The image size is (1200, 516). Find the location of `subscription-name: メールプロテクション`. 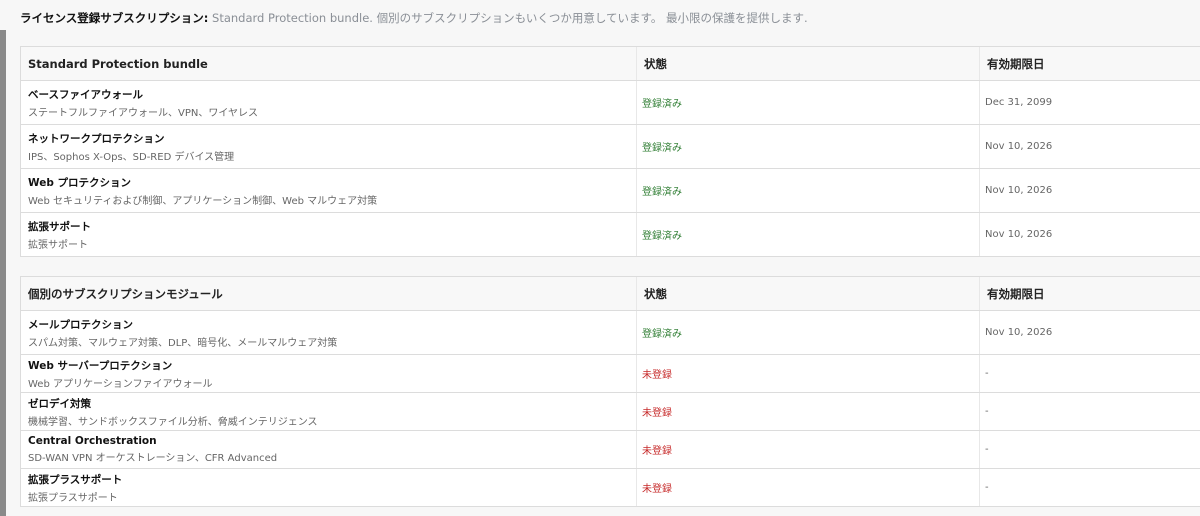

subscription-name: メールプロテクション is located at coordinates (80, 324).